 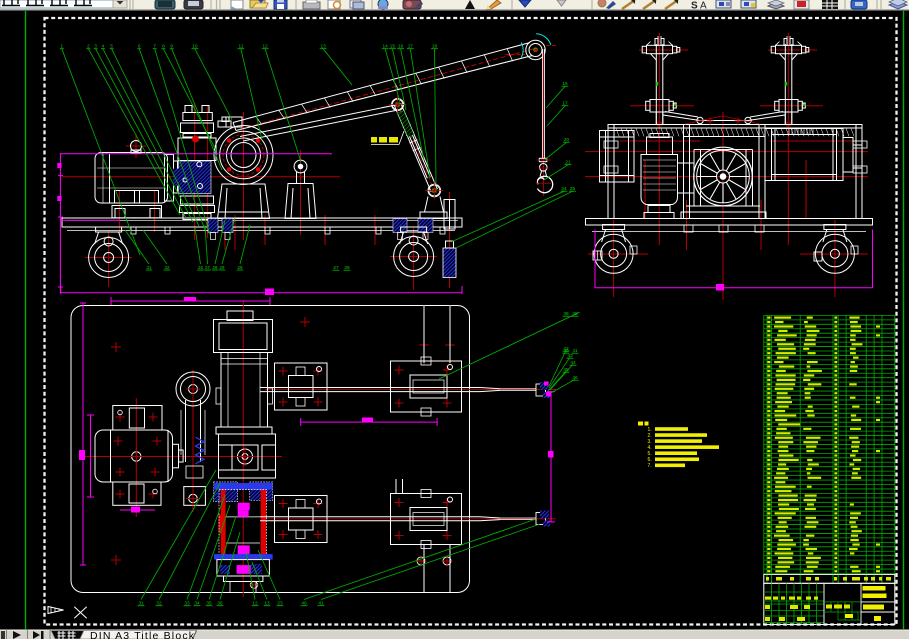 I want to click on svg-text: 10, so click(x=195, y=46).